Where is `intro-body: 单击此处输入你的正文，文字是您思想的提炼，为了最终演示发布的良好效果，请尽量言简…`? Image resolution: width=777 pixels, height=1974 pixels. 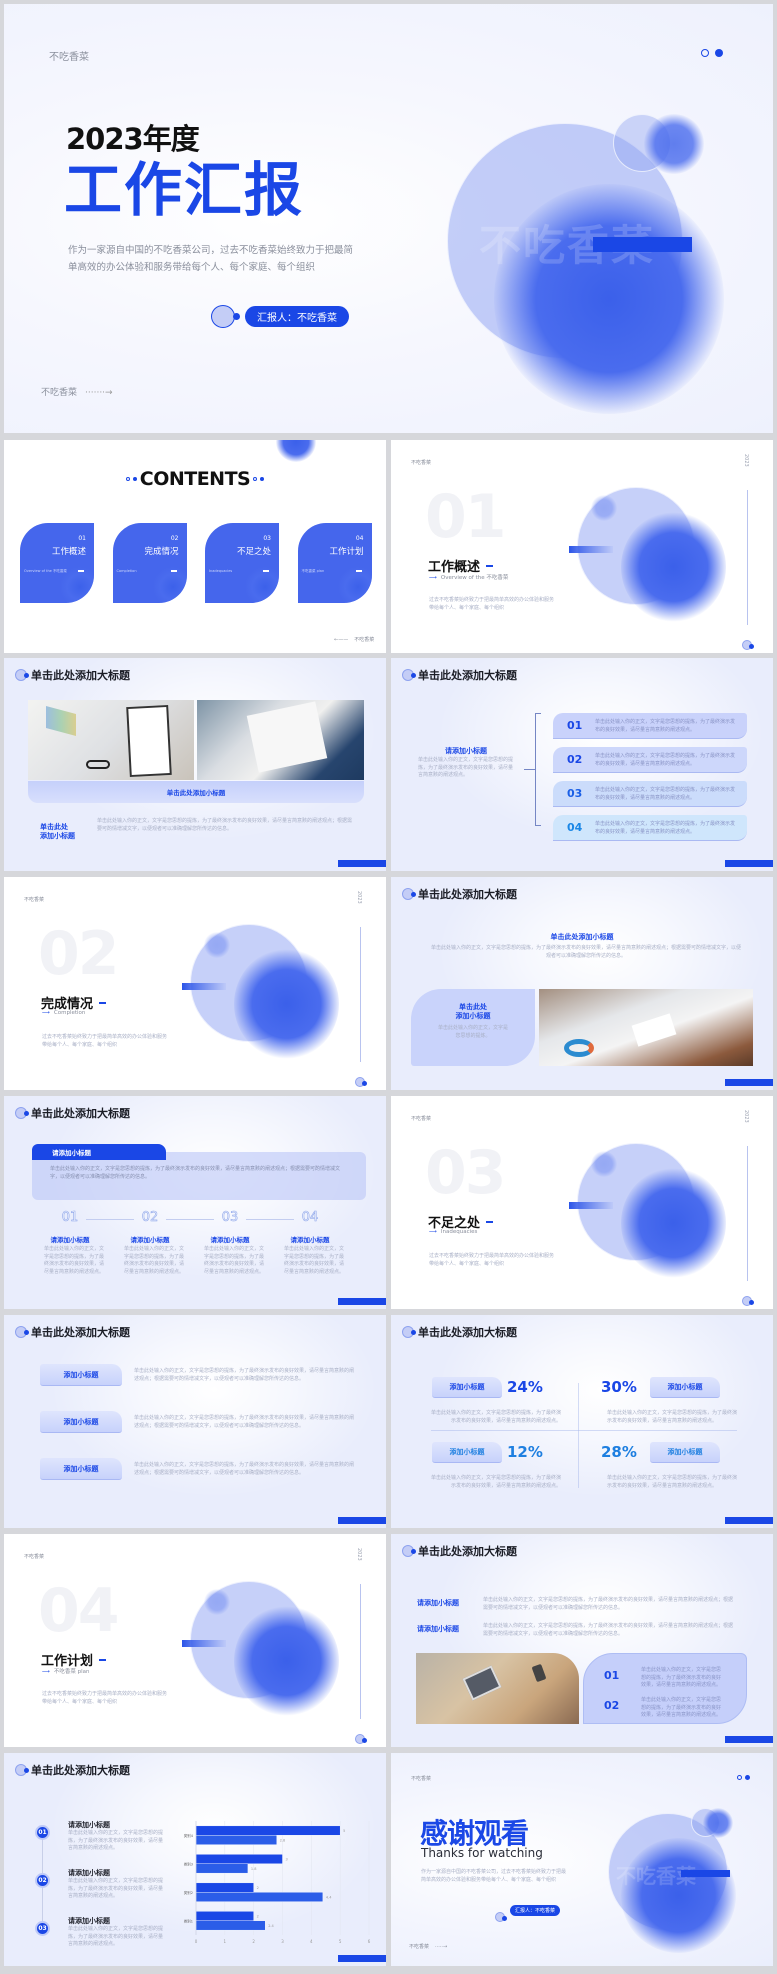
intro-body: 单击此处输入你的正文，文字是您思想的提炼，为了最终演示发布的良好效果，请尽量言简… is located at coordinates (195, 1173).